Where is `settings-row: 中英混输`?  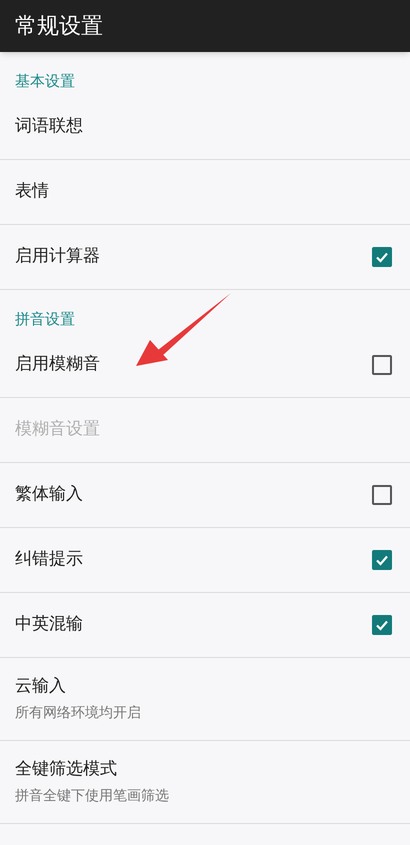 settings-row: 中英混输 is located at coordinates (205, 625).